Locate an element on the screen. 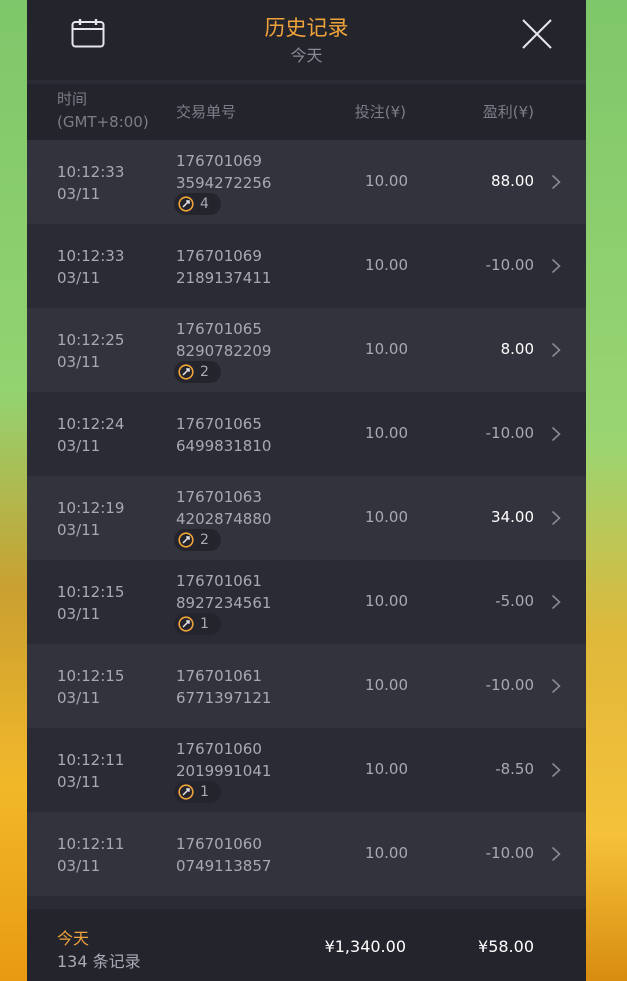 The height and width of the screenshot is (981, 627). summary-count: 134 条记录 is located at coordinates (99, 961).